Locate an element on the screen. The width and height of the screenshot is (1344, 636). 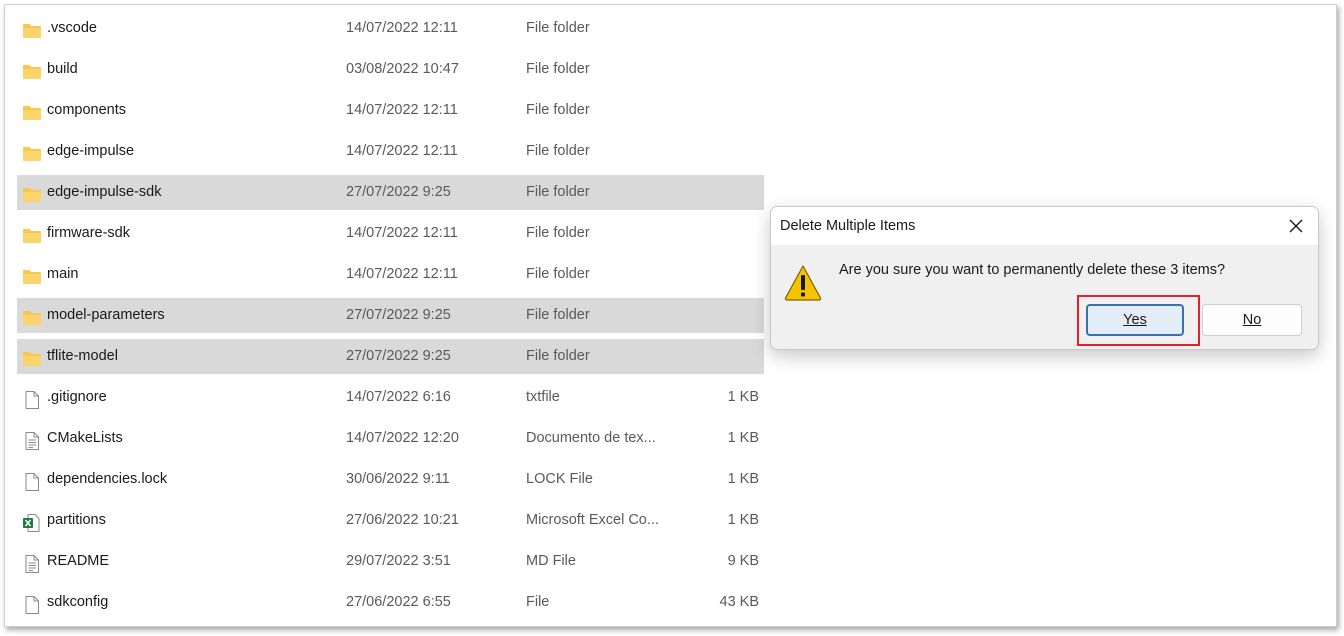
excel-file-icon is located at coordinates (32, 521).